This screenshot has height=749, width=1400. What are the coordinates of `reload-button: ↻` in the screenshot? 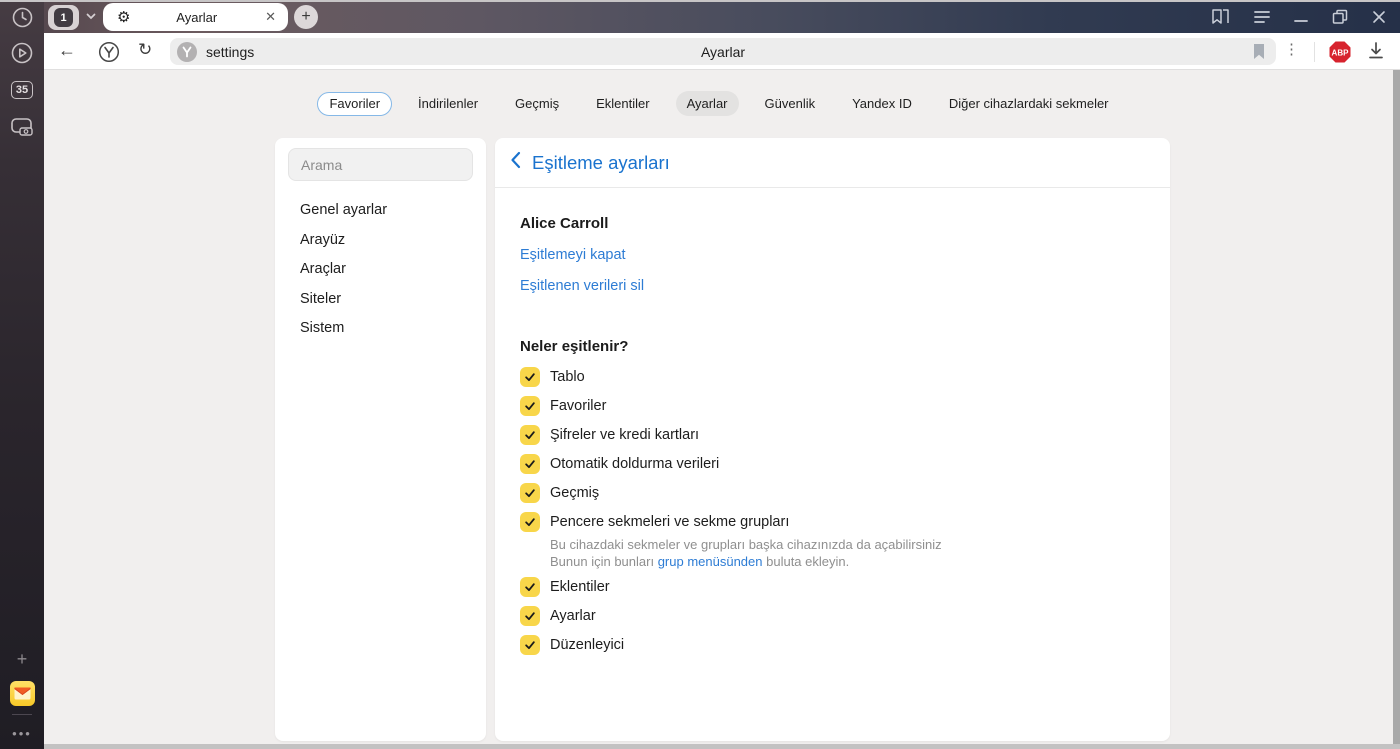 It's located at (145, 50).